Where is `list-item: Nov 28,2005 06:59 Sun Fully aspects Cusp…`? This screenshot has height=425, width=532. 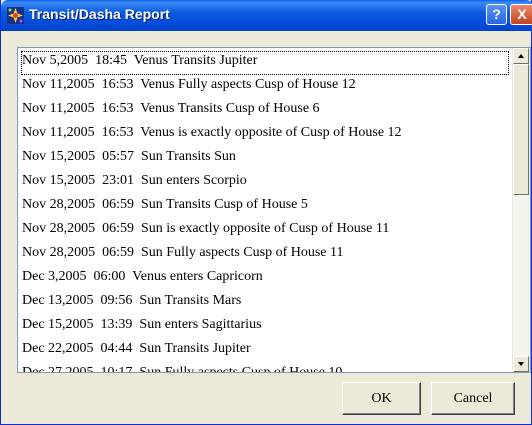
list-item: Nov 28,2005 06:59 Sun Fully aspects Cusp… is located at coordinates (266, 255).